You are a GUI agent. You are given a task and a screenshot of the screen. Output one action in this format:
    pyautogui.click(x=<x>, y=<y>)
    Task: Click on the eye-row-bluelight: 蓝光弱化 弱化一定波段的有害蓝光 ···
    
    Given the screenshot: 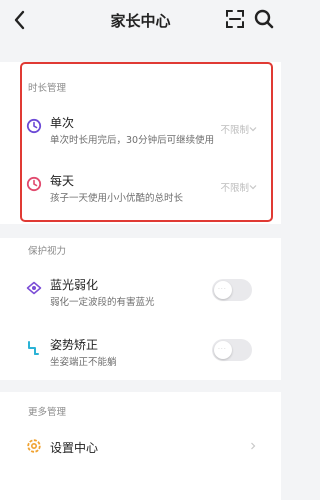 What is the action you would take?
    pyautogui.click(x=140, y=296)
    